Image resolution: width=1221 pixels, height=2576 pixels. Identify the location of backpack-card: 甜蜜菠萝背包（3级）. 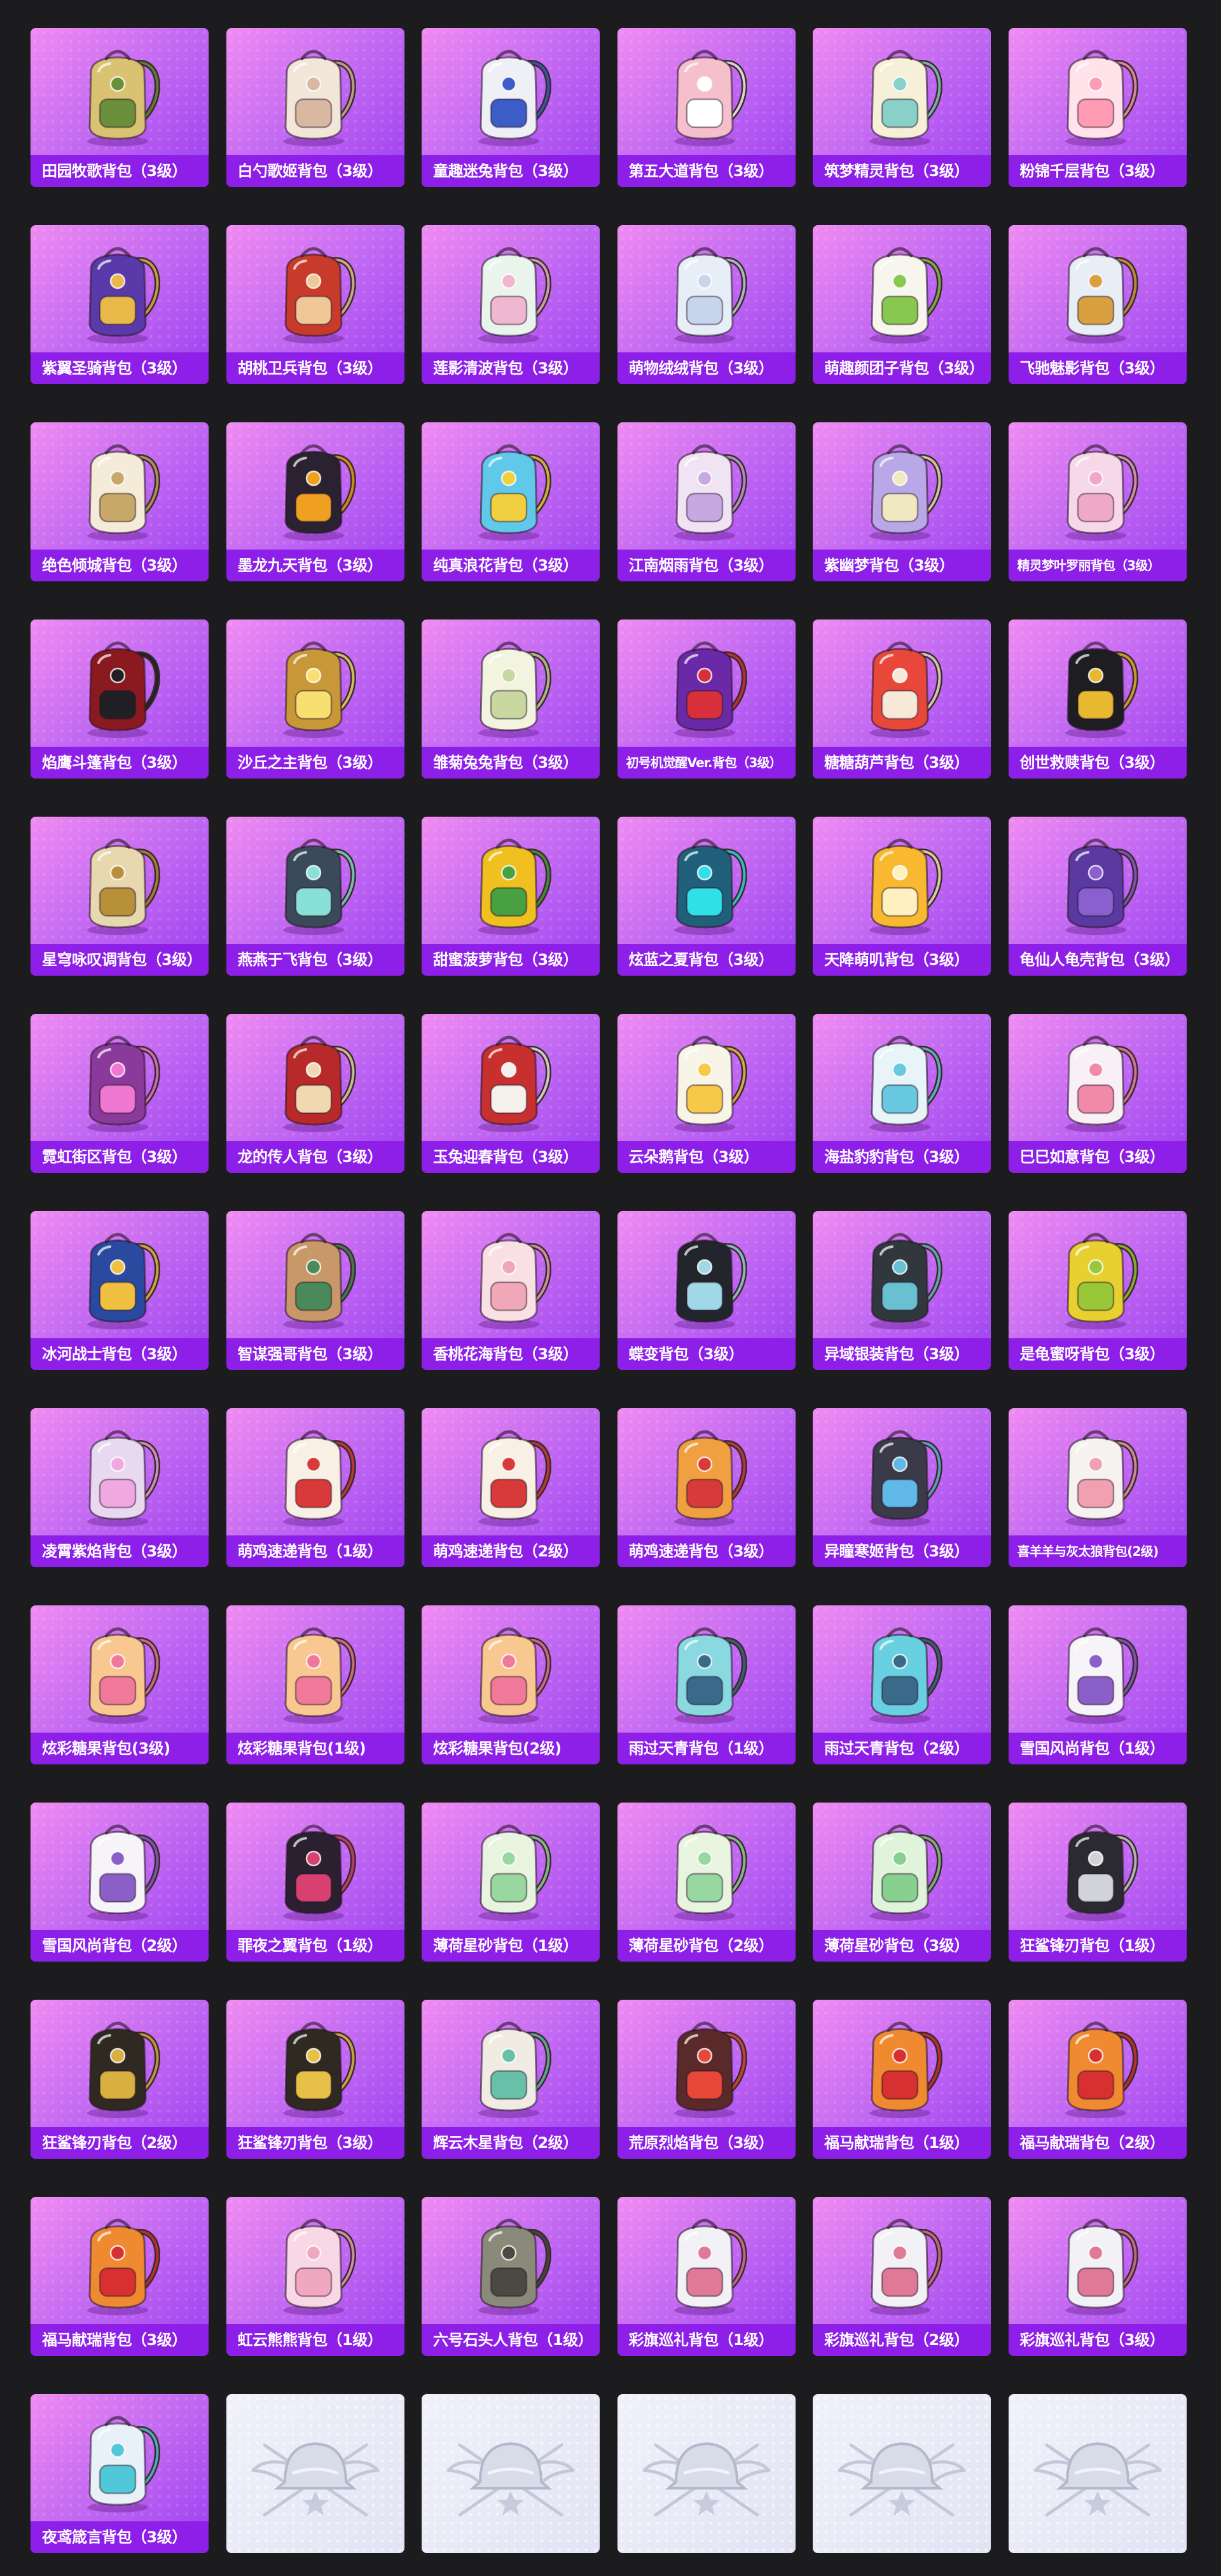
(511, 896).